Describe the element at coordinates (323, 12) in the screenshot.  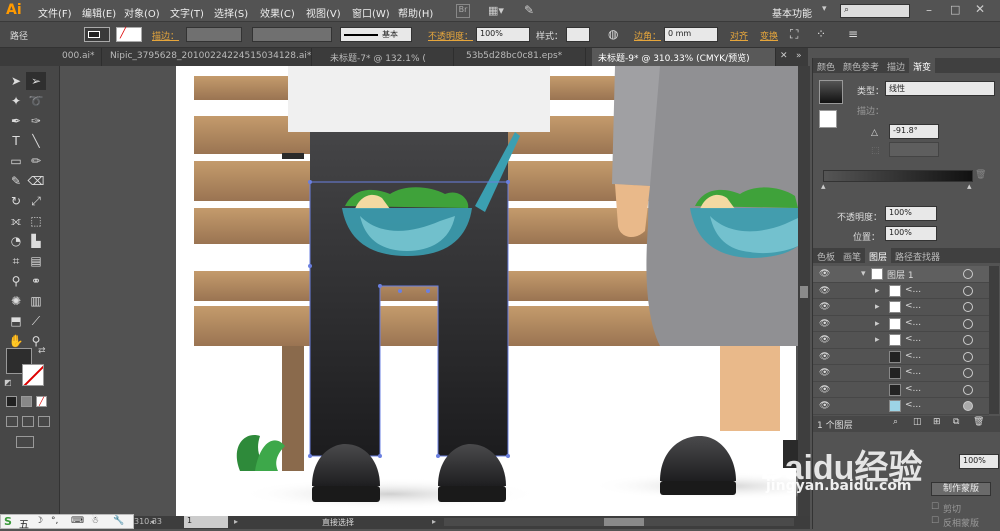
I see `menu-view: 视图(V)` at that location.